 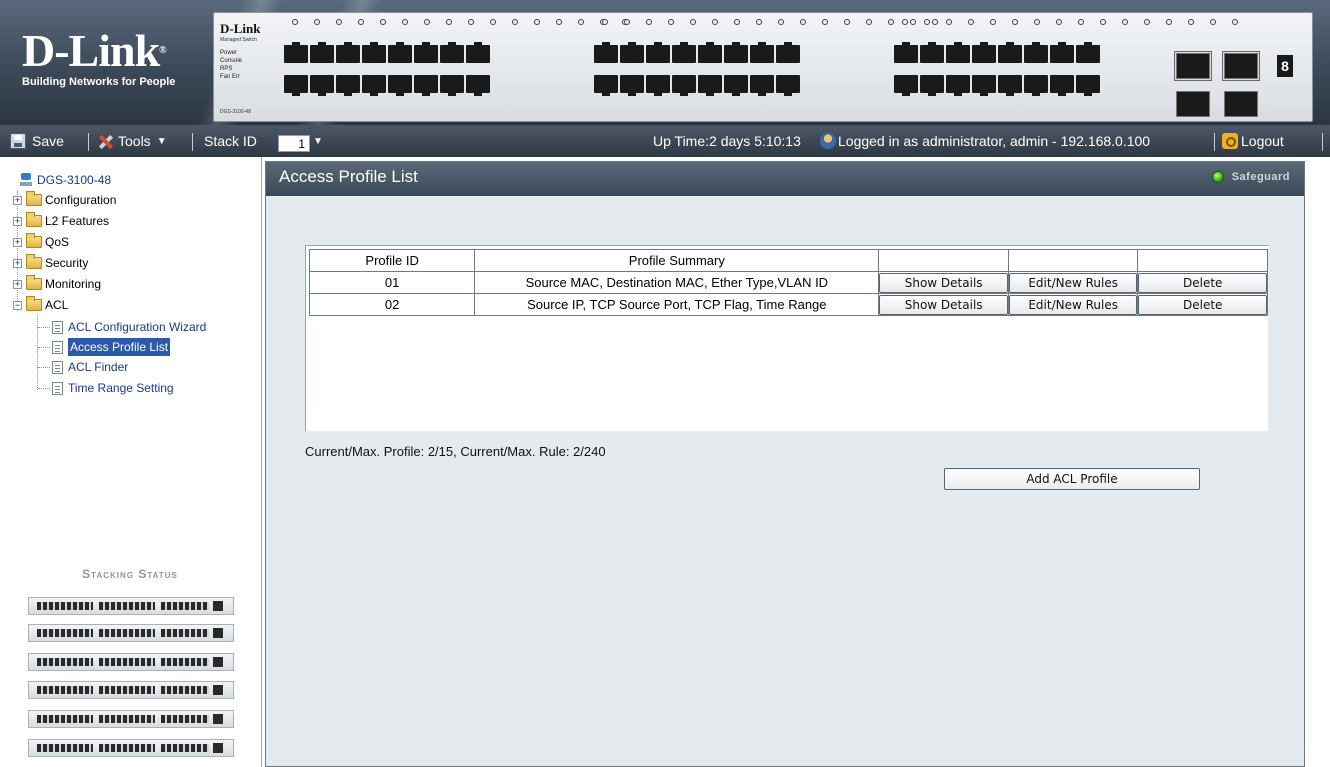 I want to click on tree-item-label: QoS, so click(x=57, y=242).